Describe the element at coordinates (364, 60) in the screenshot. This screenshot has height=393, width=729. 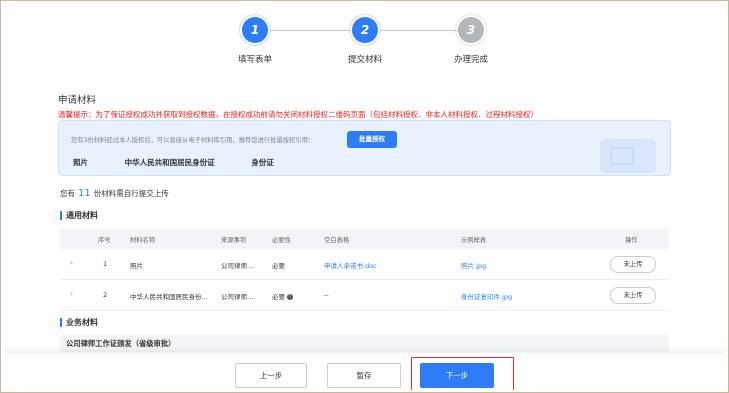
I see `step-2-label: 提交材料` at that location.